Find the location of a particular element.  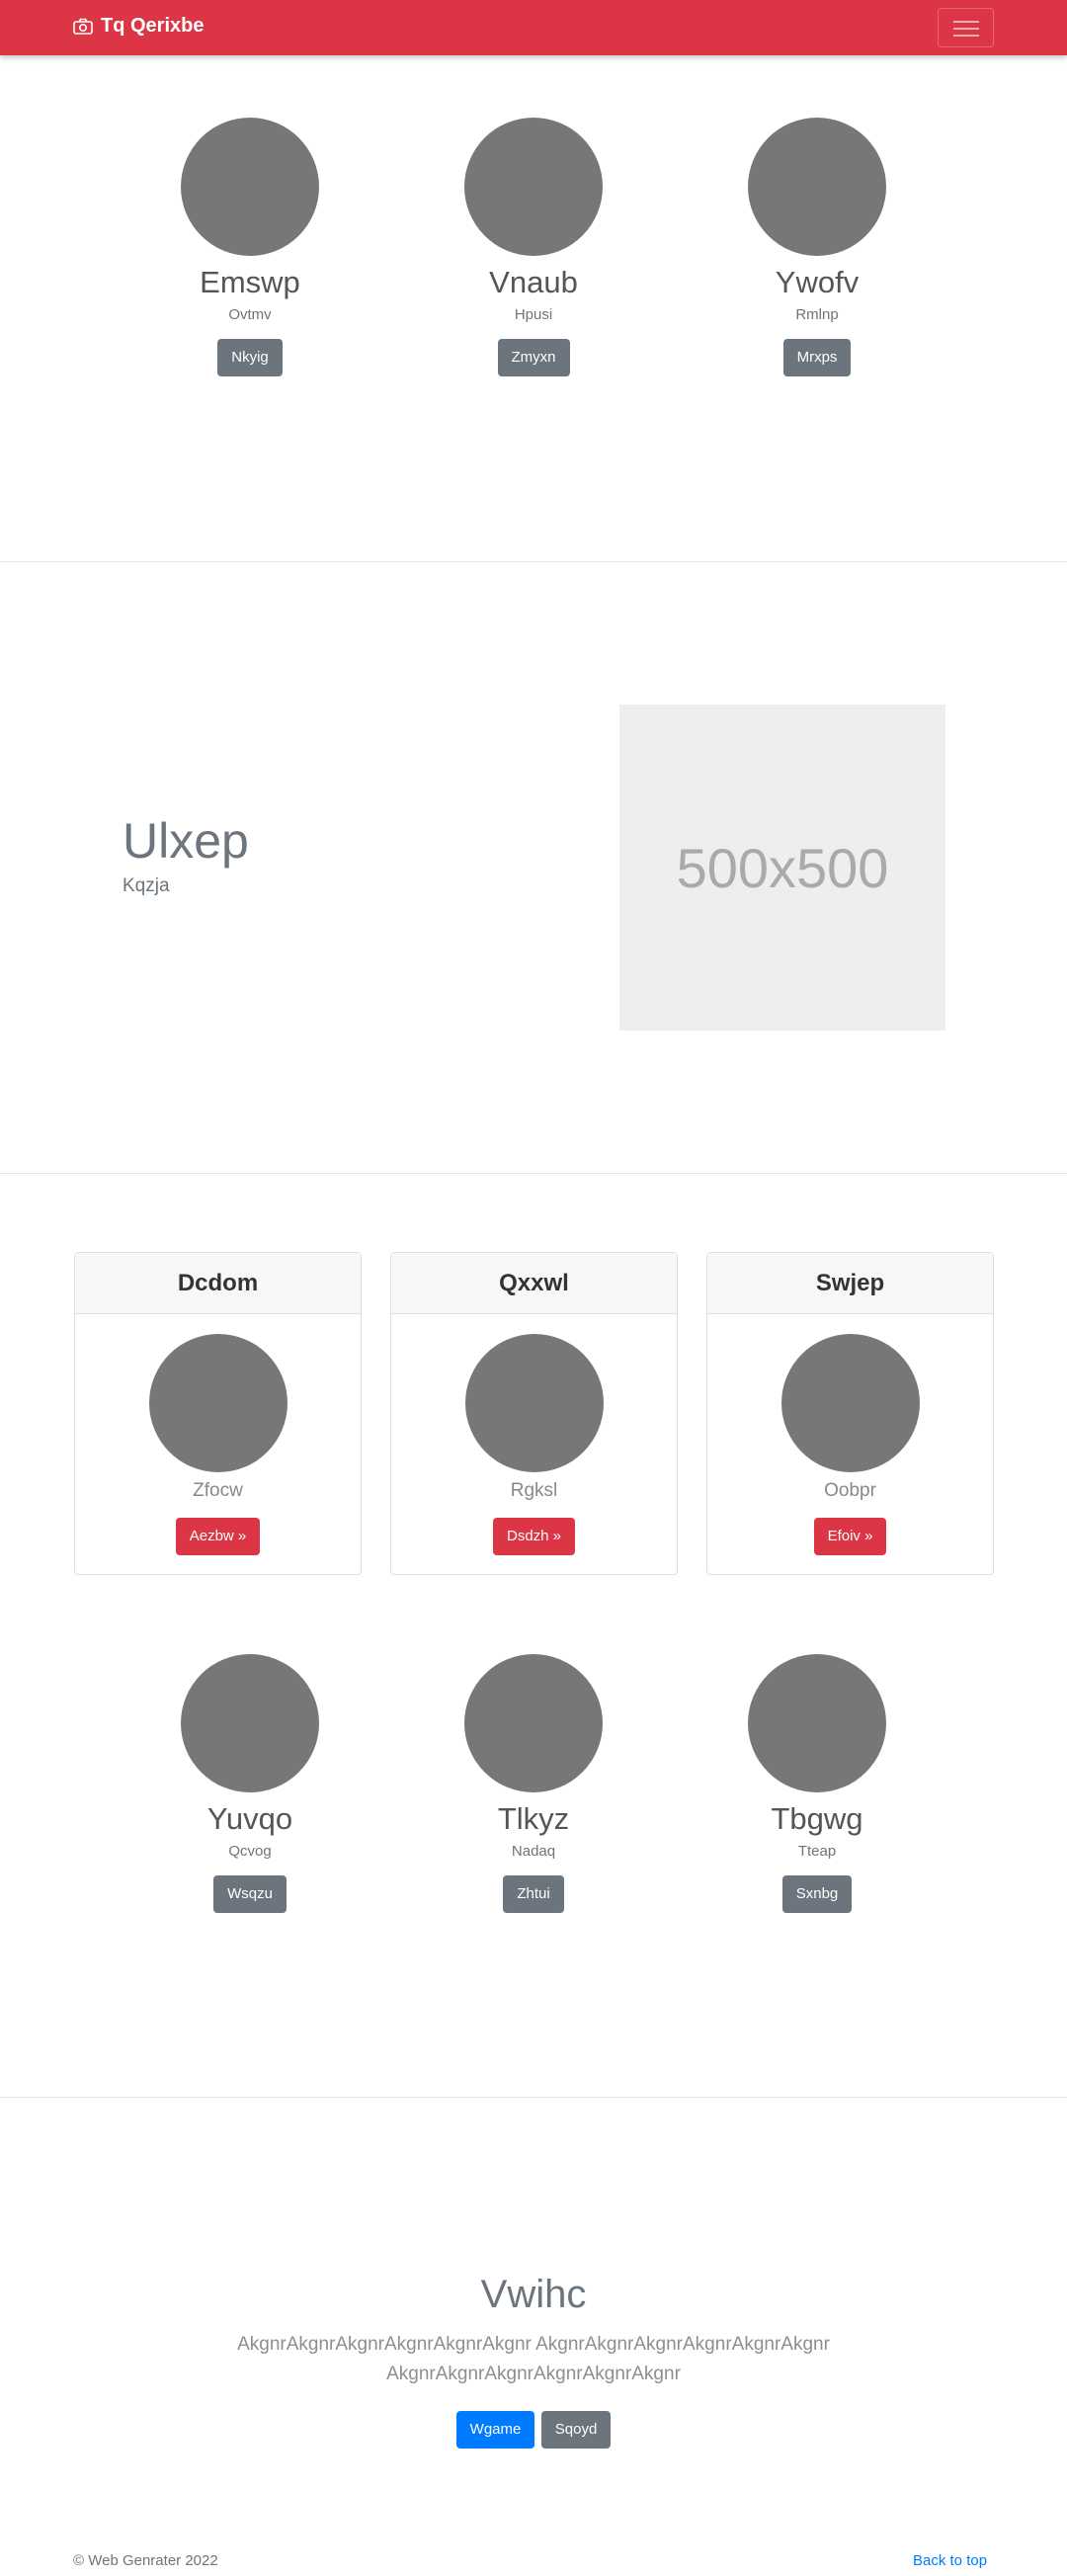

profile-card: Vnaub Hpusi Zmyxn is located at coordinates (533, 247).